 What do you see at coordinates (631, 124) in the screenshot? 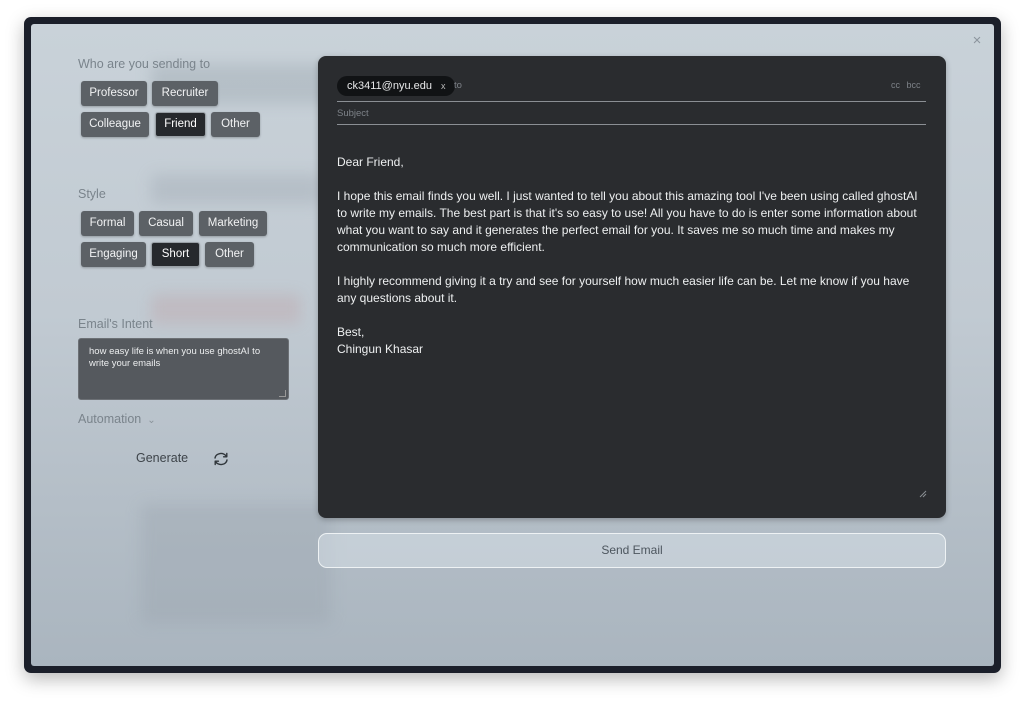
I see `subject-divider` at bounding box center [631, 124].